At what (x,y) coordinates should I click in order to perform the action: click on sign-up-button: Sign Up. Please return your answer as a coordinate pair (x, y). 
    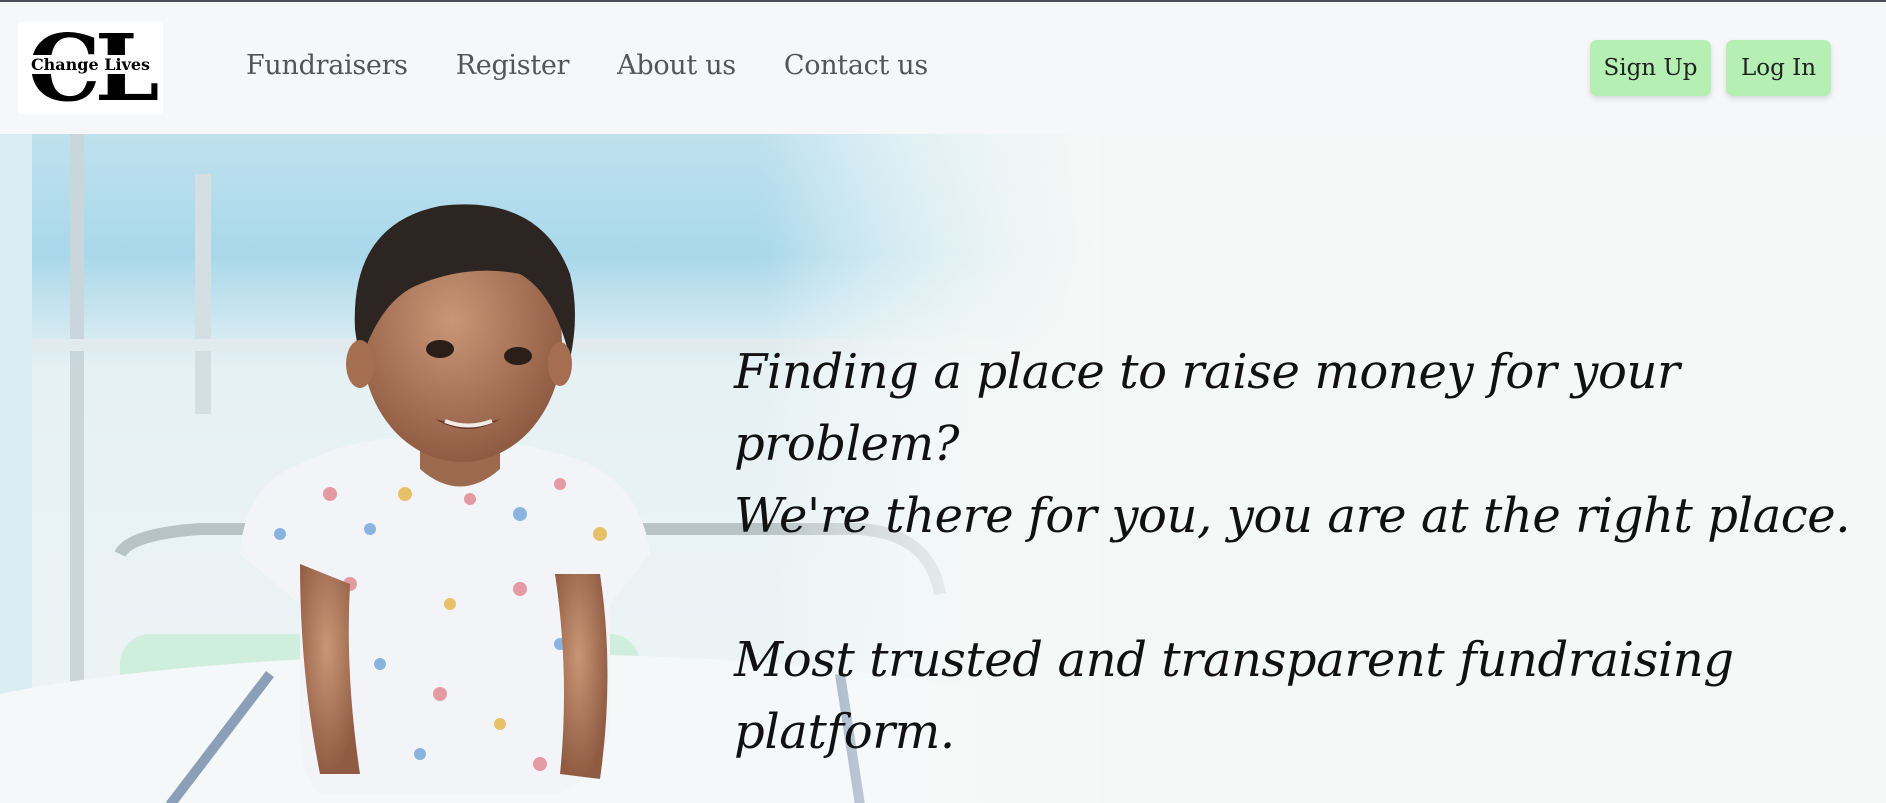
    Looking at the image, I should click on (1650, 68).